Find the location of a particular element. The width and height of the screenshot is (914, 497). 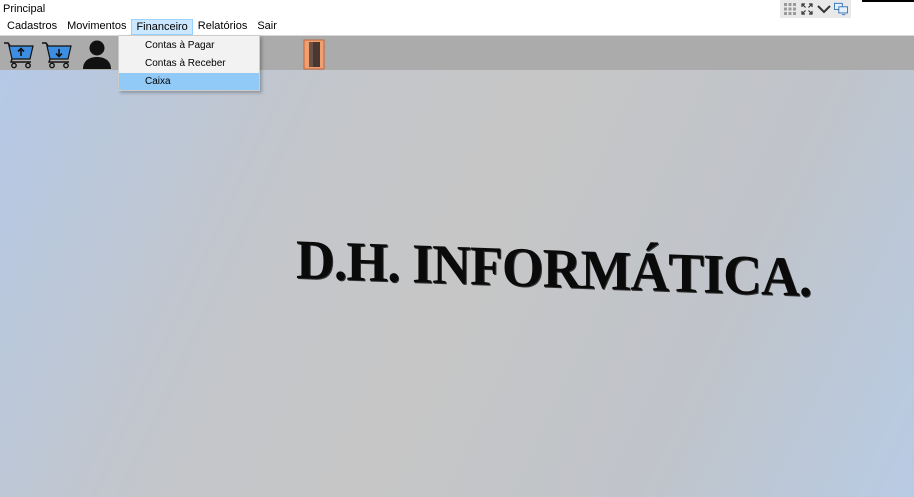

expand-icon is located at coordinates (807, 9).